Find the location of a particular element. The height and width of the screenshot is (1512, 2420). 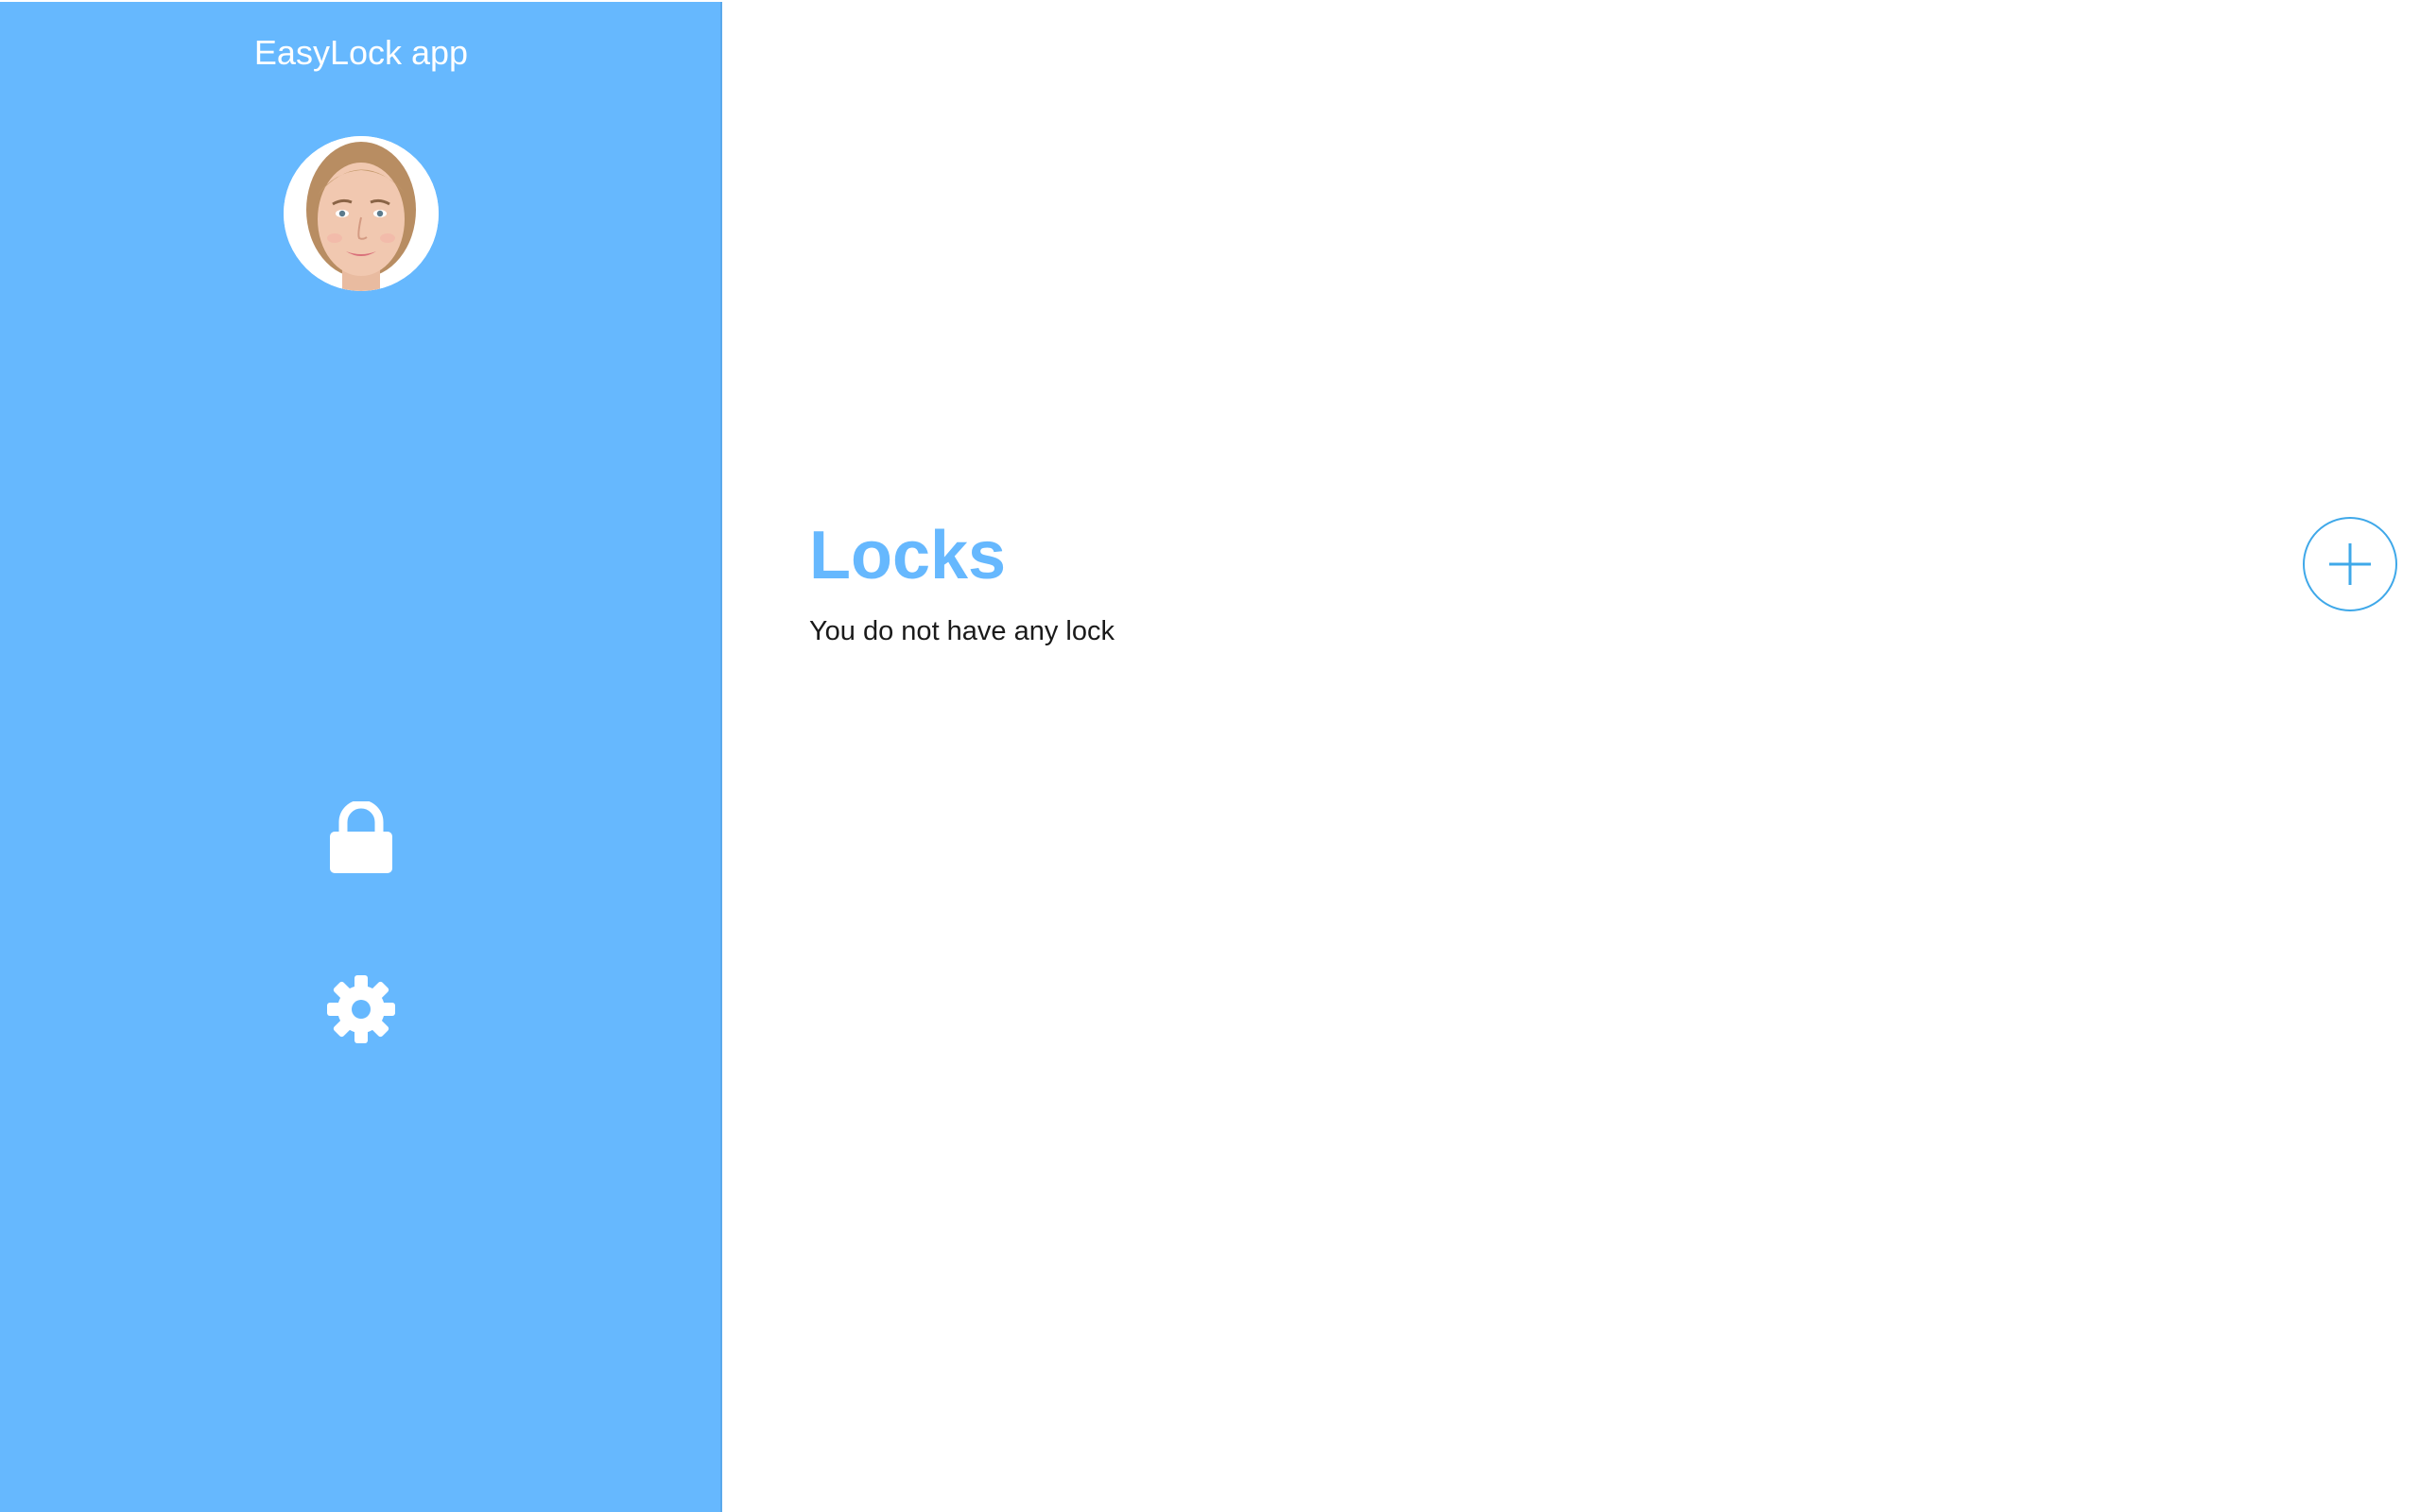

lock-icon is located at coordinates (361, 837).